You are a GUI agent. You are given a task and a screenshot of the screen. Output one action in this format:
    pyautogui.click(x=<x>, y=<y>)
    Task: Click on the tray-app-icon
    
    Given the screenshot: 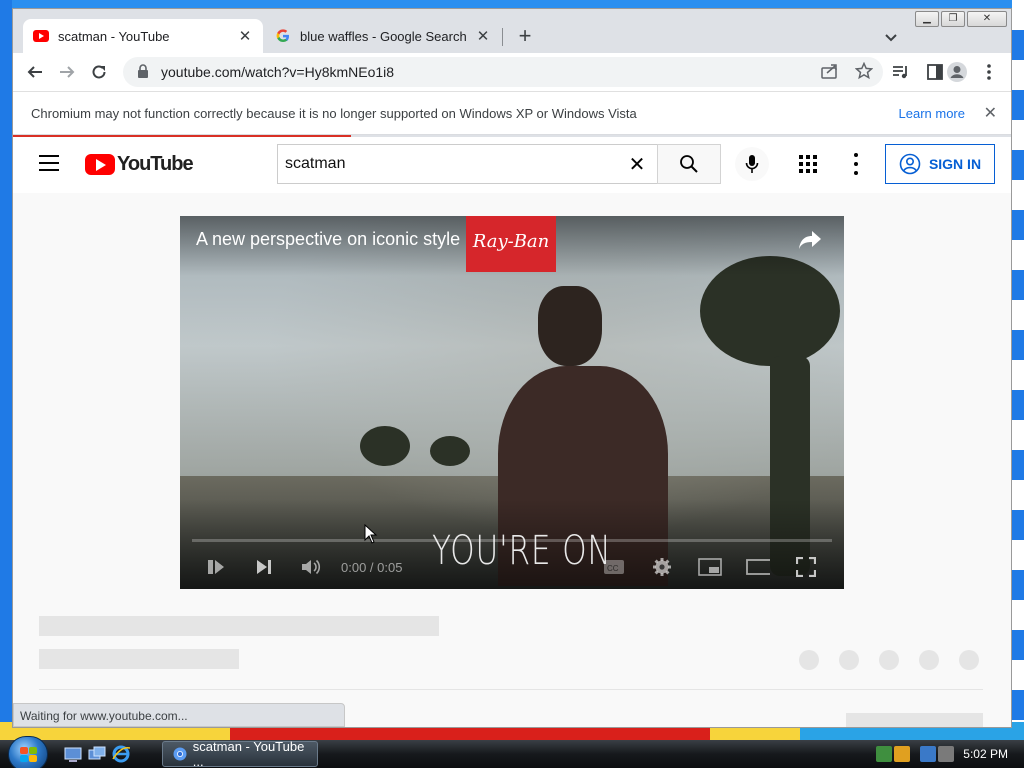 What is the action you would take?
    pyautogui.click(x=884, y=754)
    